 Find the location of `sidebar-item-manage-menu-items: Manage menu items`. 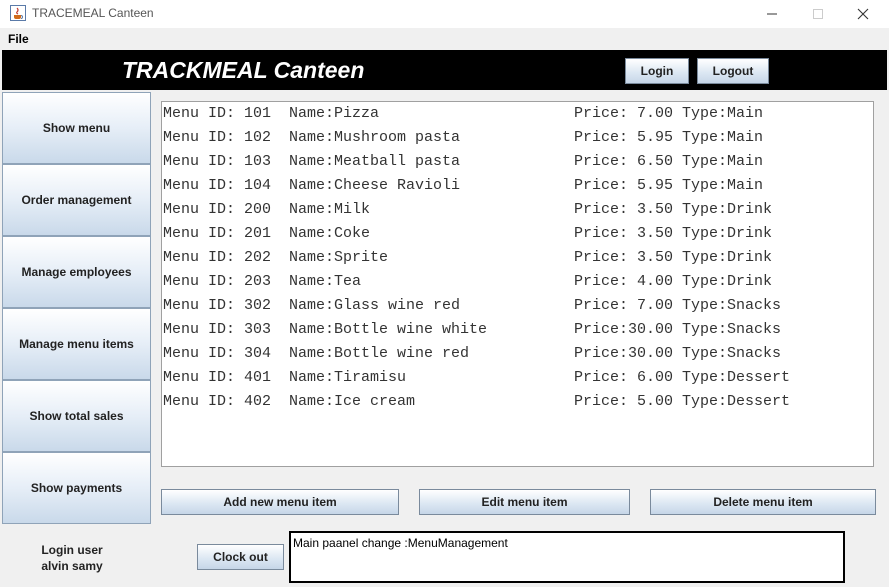

sidebar-item-manage-menu-items: Manage menu items is located at coordinates (76, 344).